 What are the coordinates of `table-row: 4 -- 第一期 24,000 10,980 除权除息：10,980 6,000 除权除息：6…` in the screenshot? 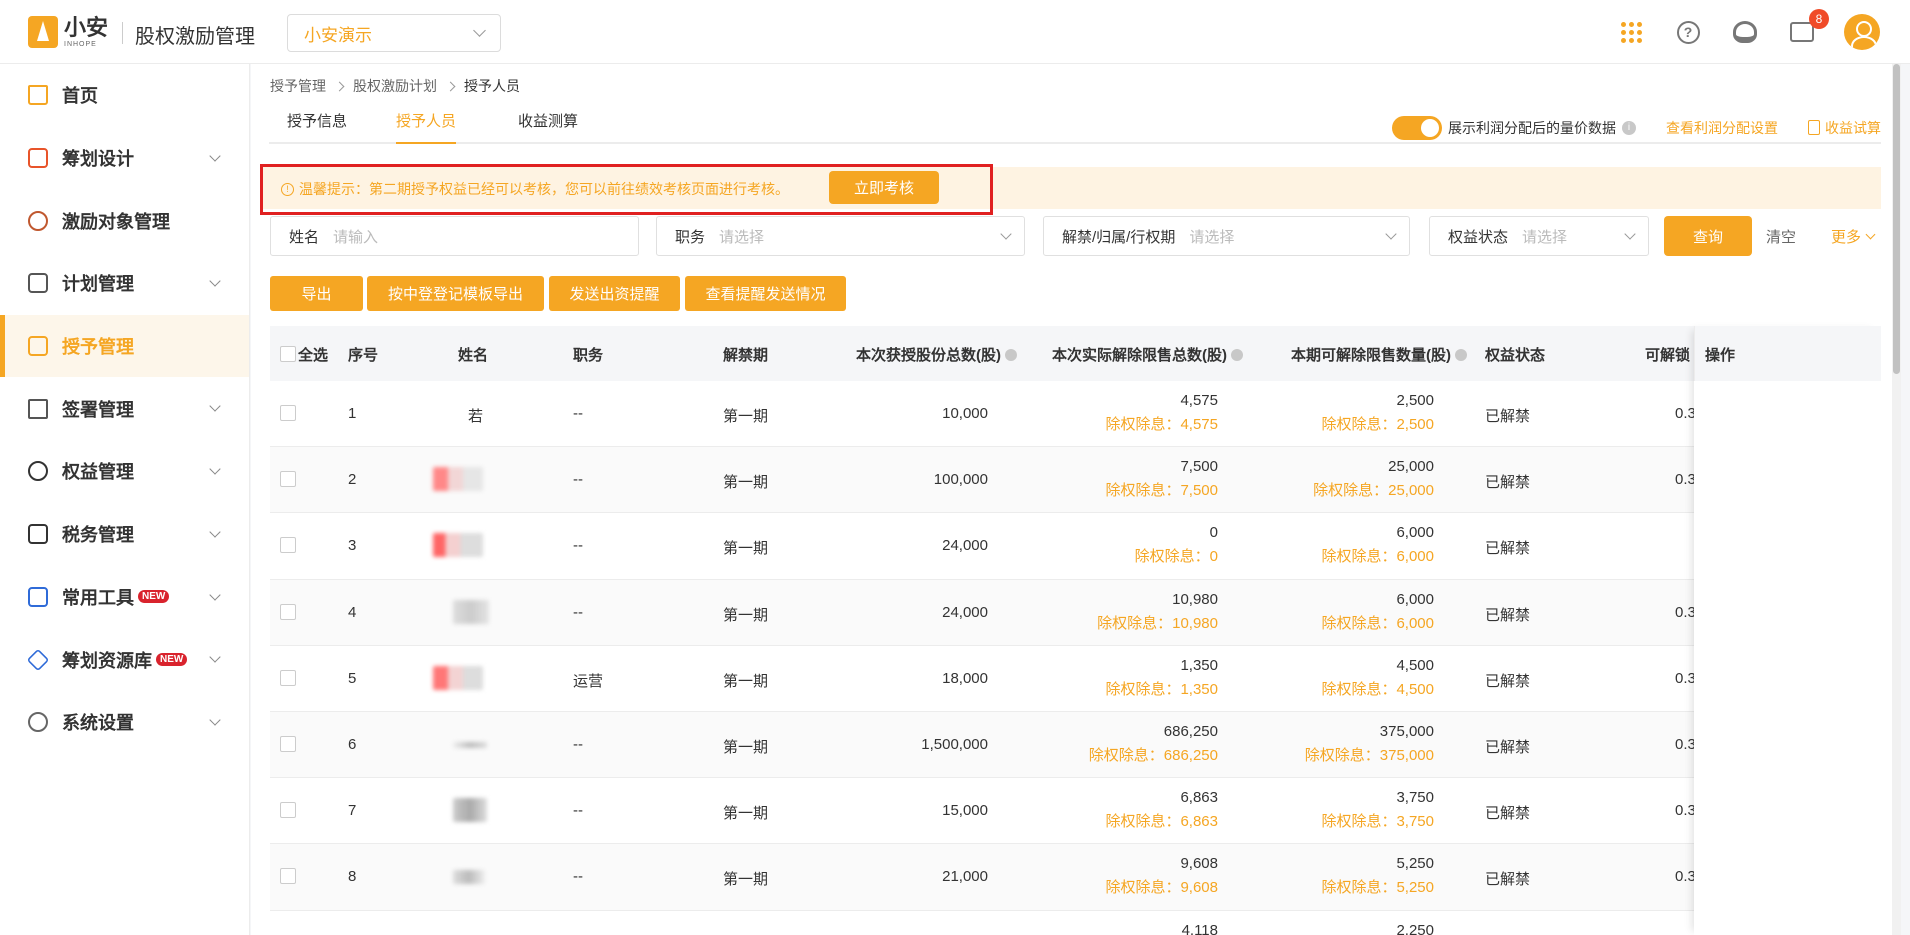 It's located at (1075, 612).